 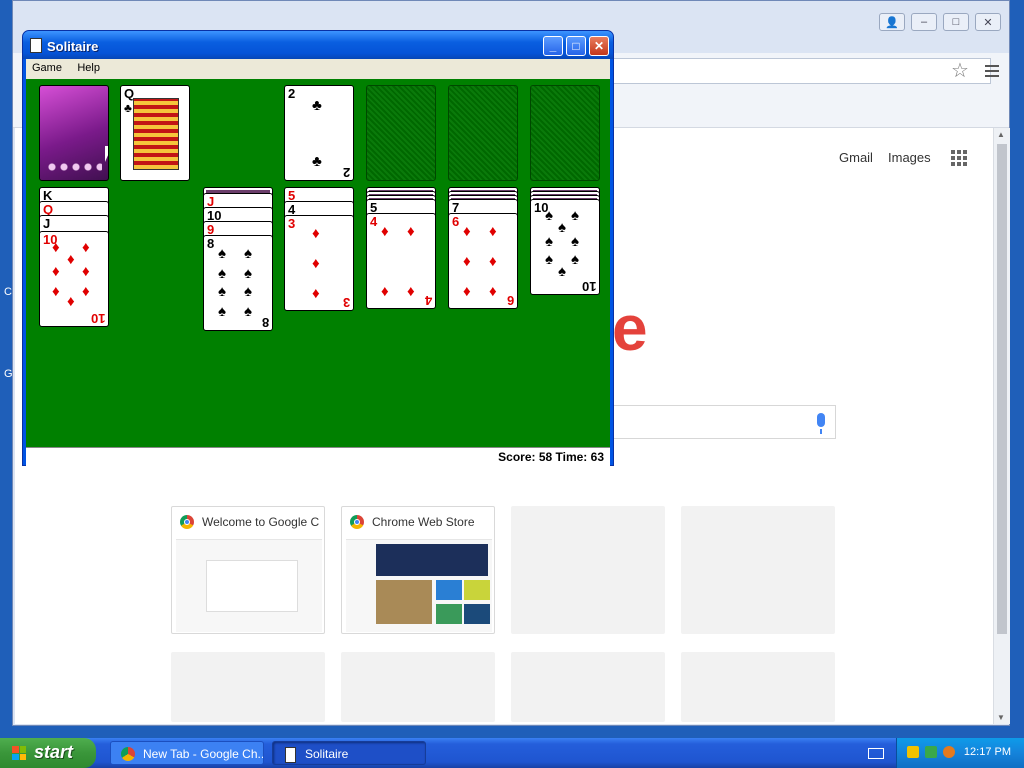 I want to click on mouse-cursor-icon, so click(x=106, y=154).